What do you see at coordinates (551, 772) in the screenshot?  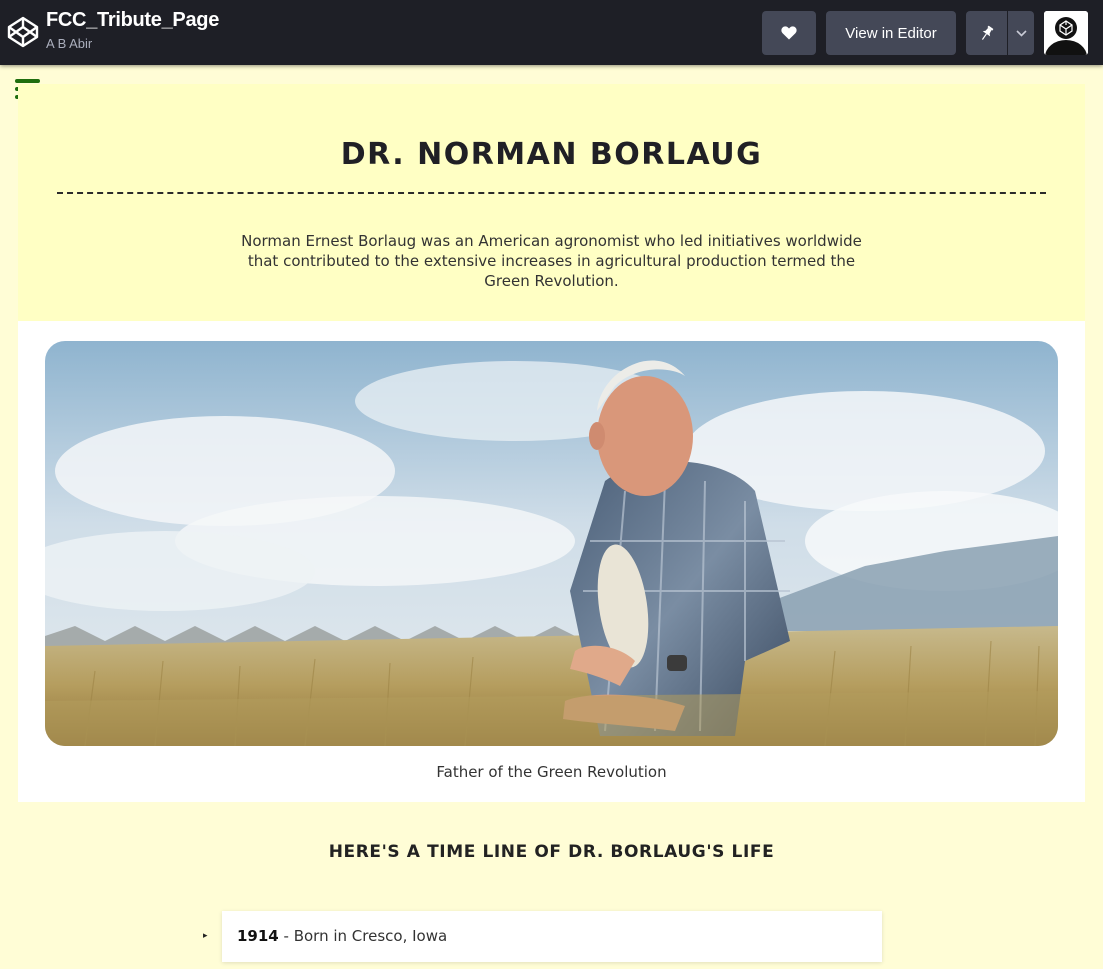 I see `image-caption: Father of the Green Revolution` at bounding box center [551, 772].